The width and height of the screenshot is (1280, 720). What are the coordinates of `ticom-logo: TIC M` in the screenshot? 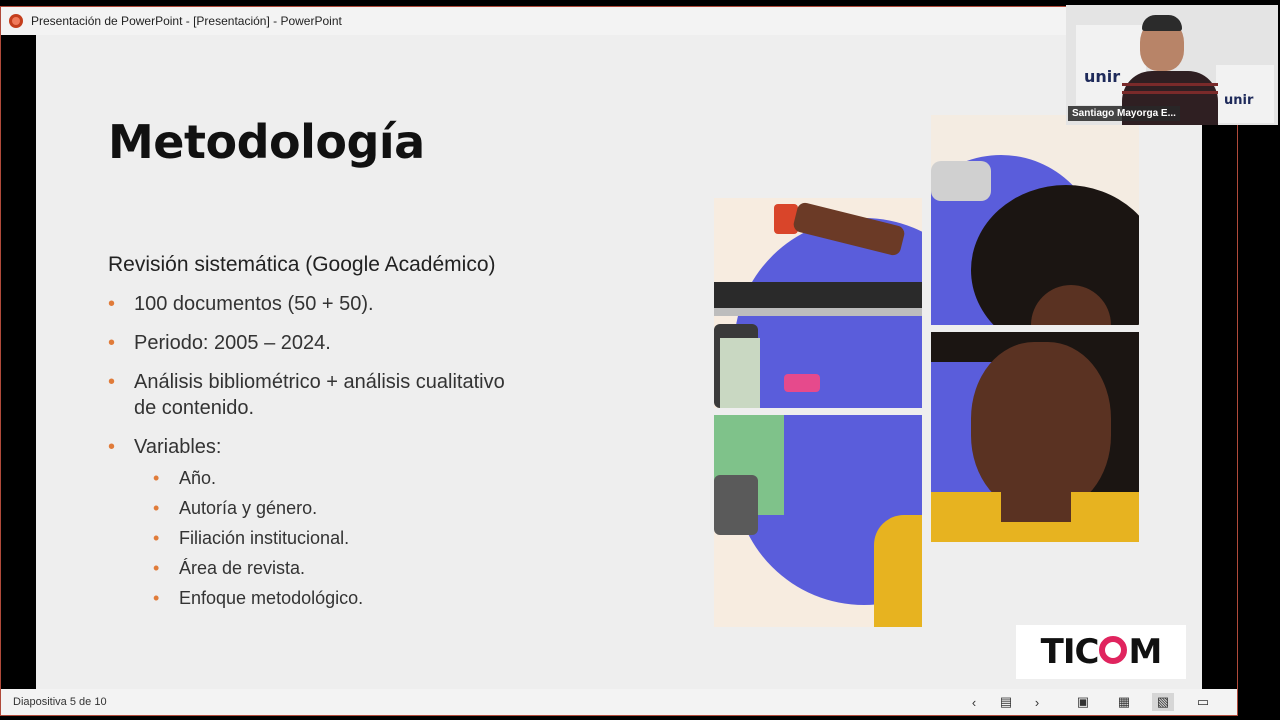 It's located at (1101, 652).